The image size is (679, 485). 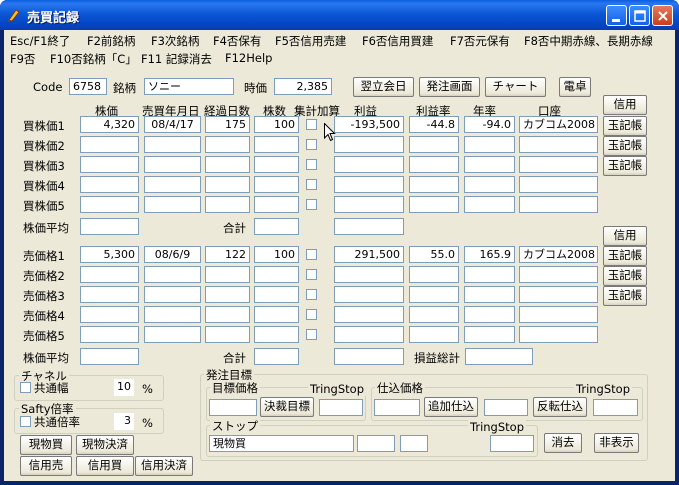 What do you see at coordinates (480, 41) in the screenshot?
I see `menu-item-f7: F7否元保有` at bounding box center [480, 41].